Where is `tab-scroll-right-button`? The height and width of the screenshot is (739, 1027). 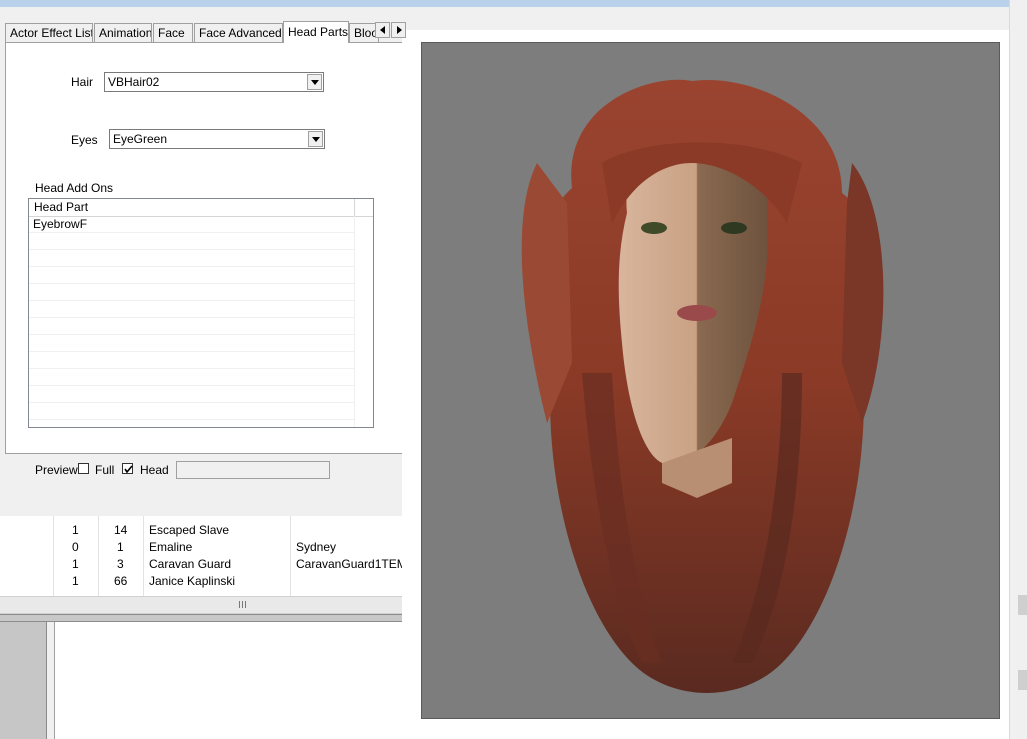 tab-scroll-right-button is located at coordinates (398, 30).